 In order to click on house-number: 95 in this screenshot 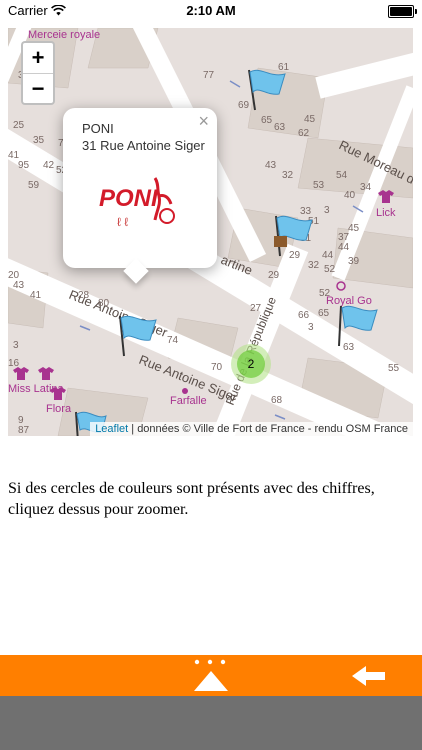, I will do `click(24, 165)`.